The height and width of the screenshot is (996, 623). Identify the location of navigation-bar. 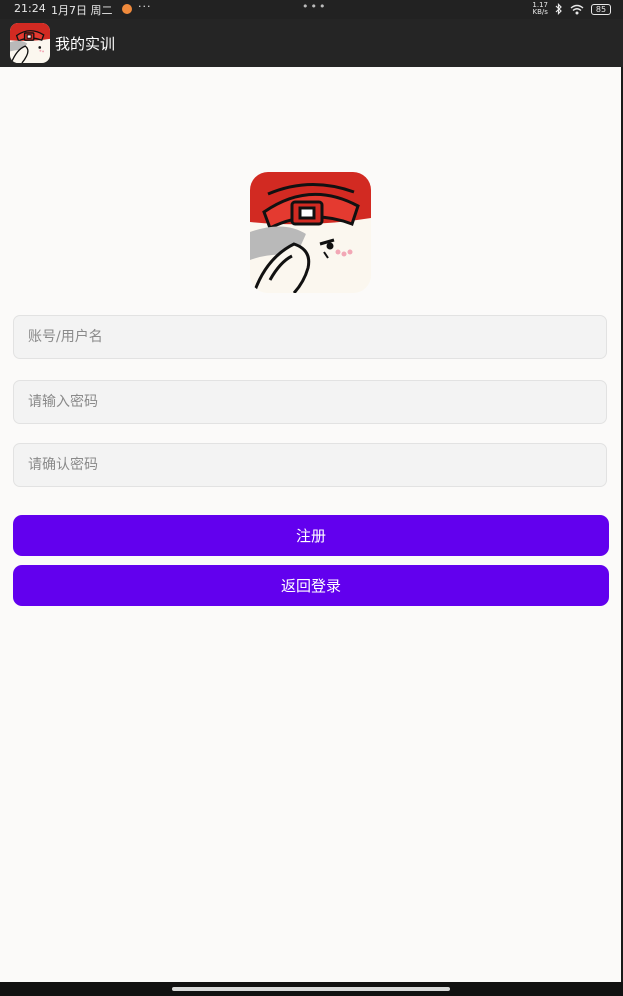
(311, 989).